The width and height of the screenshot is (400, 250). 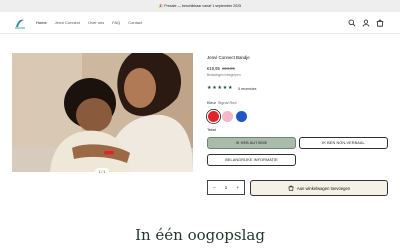 What do you see at coordinates (227, 116) in the screenshot?
I see `swatch-pink` at bounding box center [227, 116].